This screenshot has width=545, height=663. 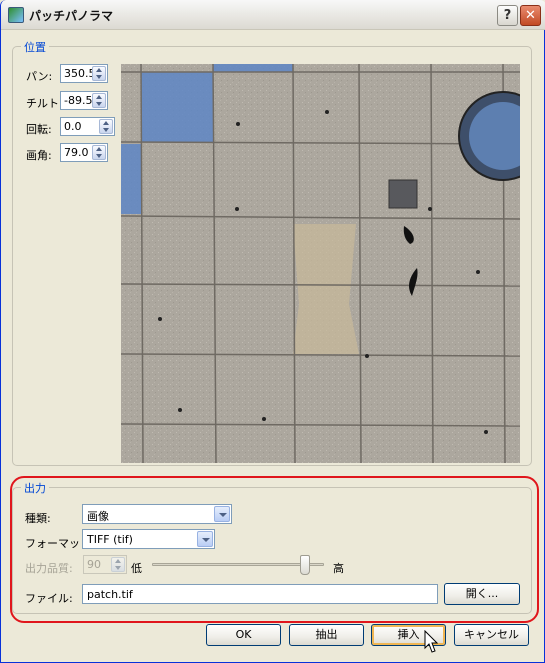 What do you see at coordinates (110, 539) in the screenshot?
I see `format-value: TIFF (tif)` at bounding box center [110, 539].